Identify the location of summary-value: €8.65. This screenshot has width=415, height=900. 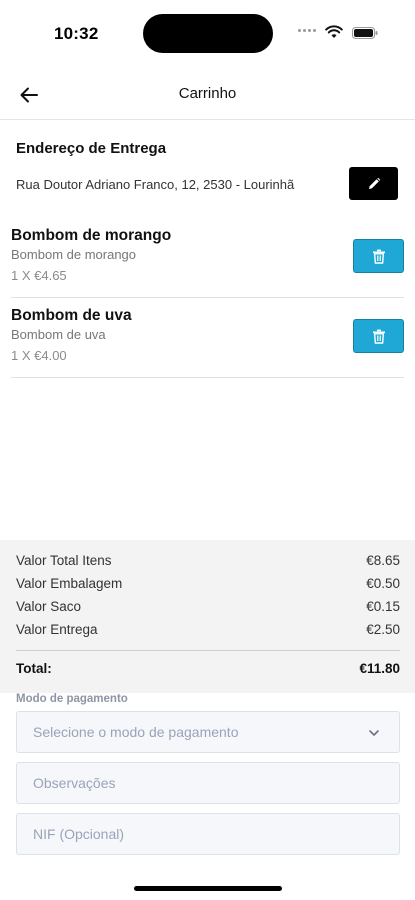
(383, 560).